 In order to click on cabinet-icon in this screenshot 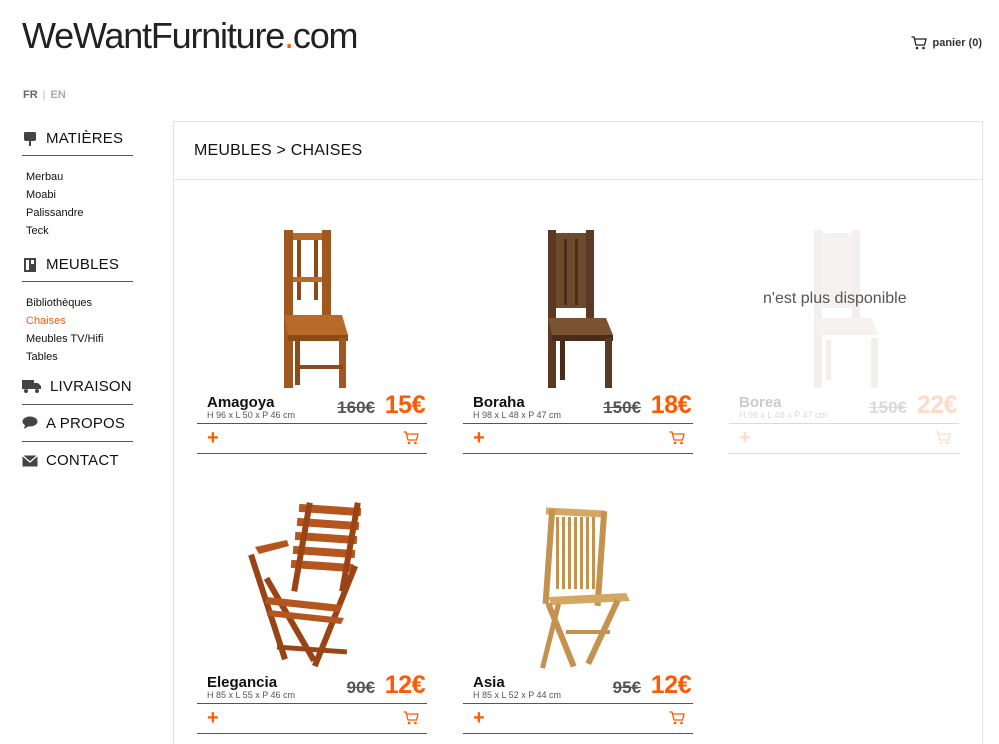, I will do `click(30, 265)`.